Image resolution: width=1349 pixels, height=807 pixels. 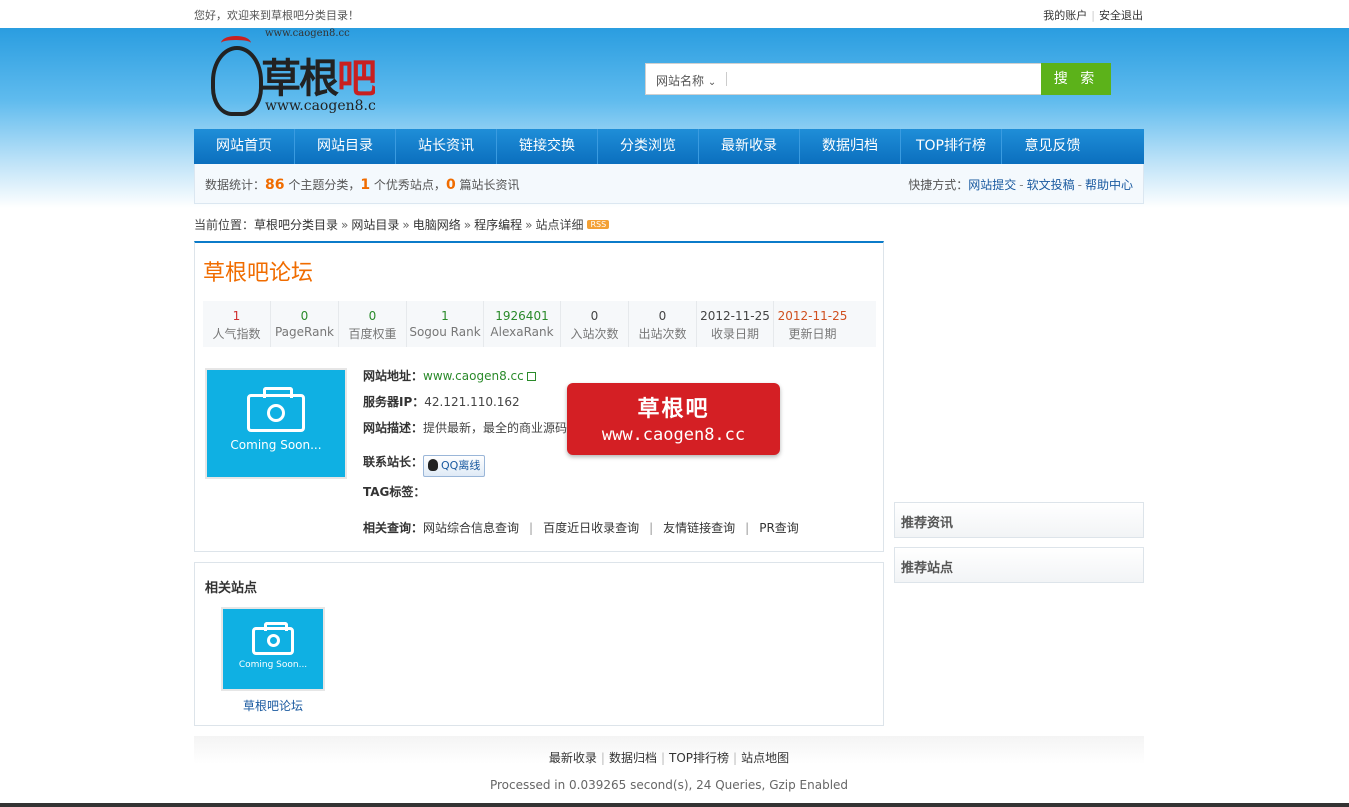 What do you see at coordinates (373, 324) in the screenshot?
I see `metric-baidu-weight: 0 百度权重` at bounding box center [373, 324].